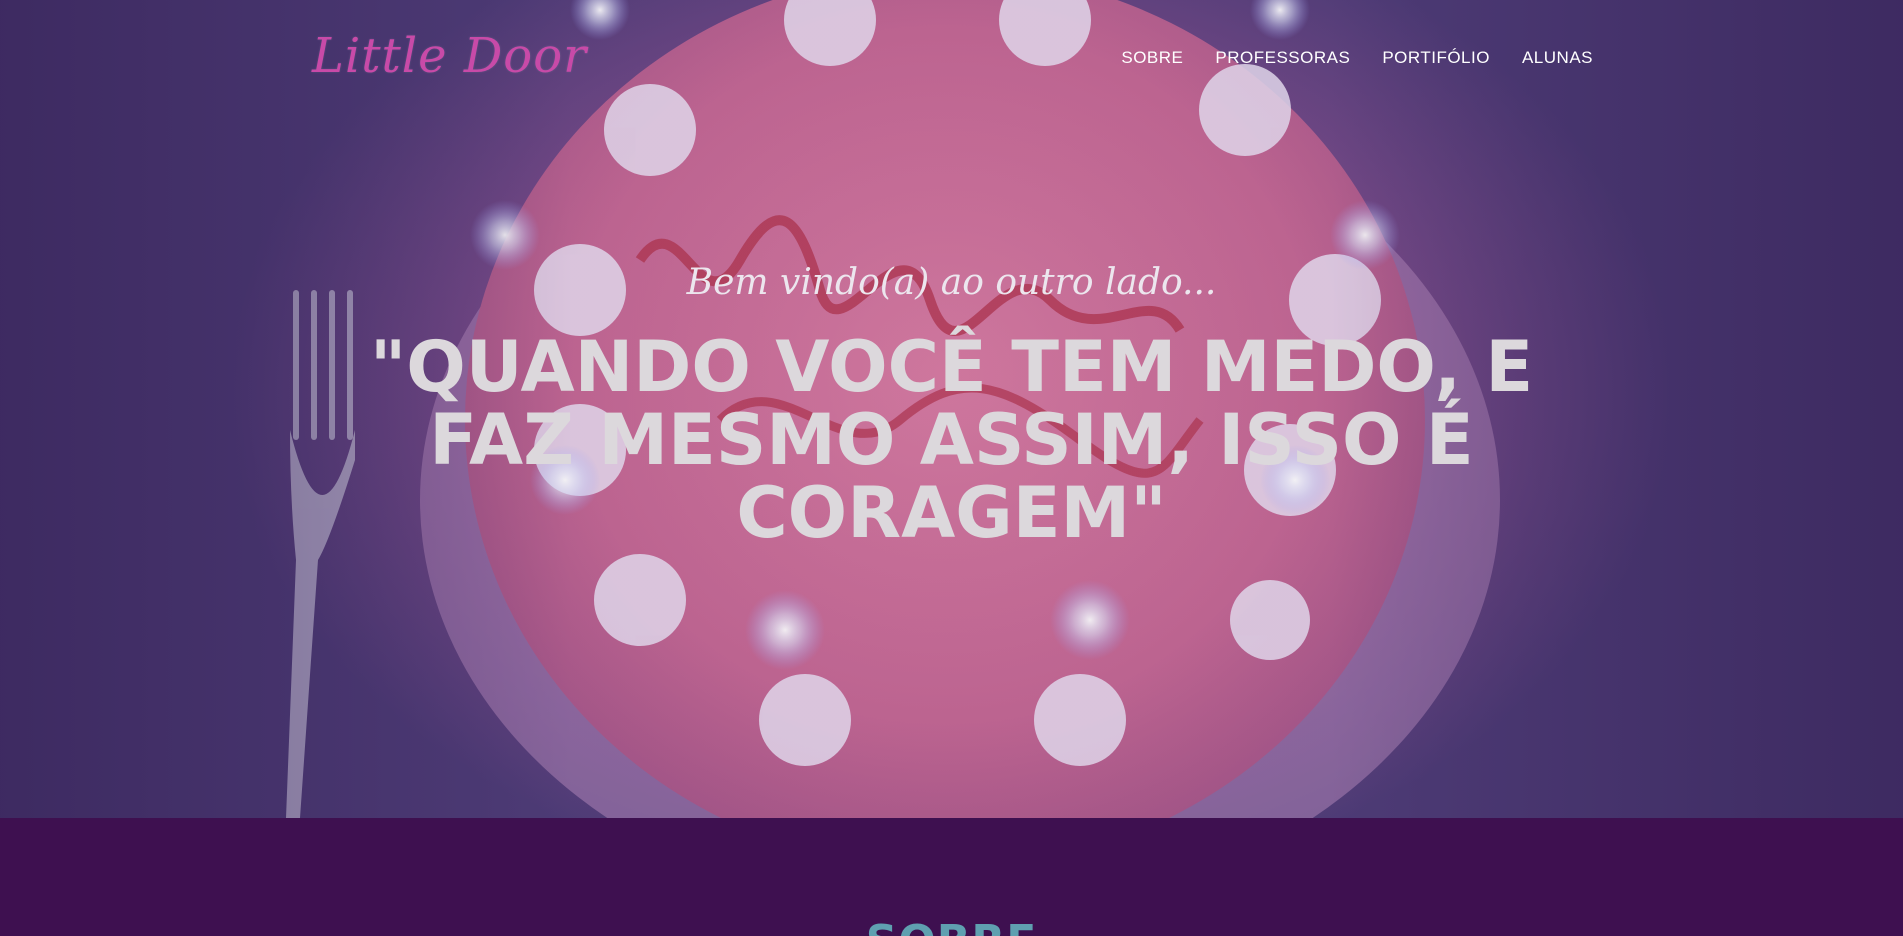 This screenshot has height=936, width=1903. Describe the element at coordinates (1557, 58) in the screenshot. I see `nav-link-alunas: ALUNAS` at that location.